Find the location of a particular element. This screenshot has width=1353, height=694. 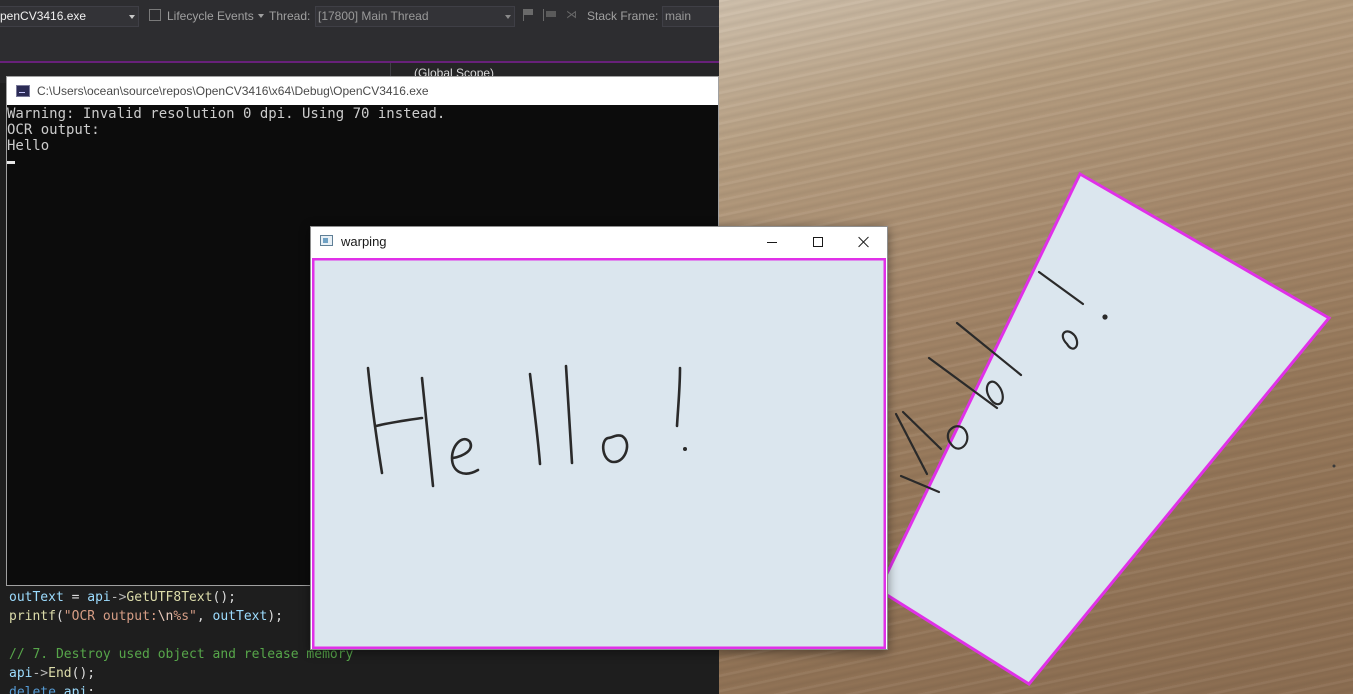

close-button is located at coordinates (864, 242).